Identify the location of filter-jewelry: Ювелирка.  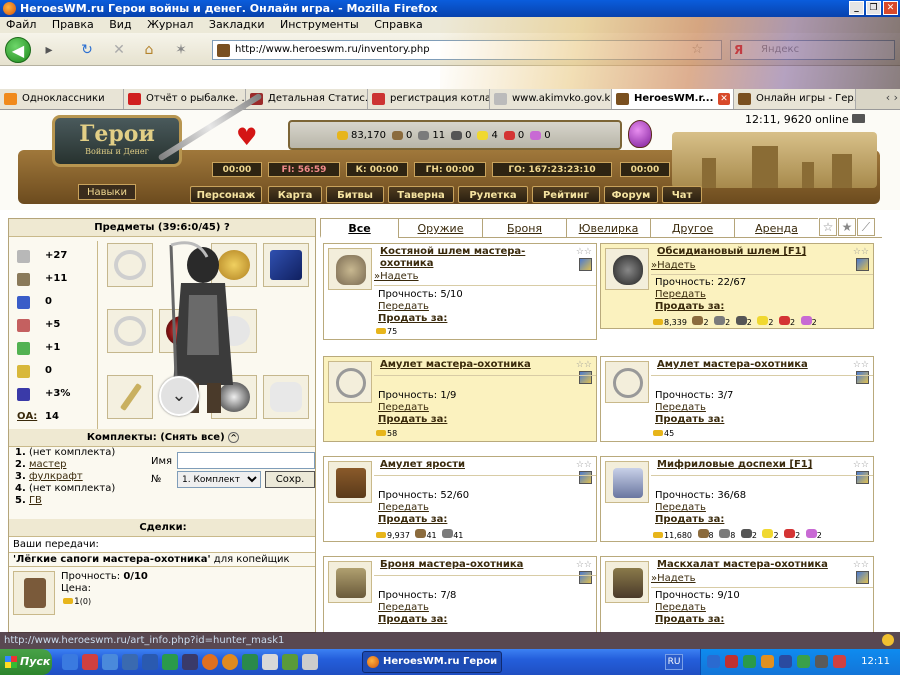
(608, 228).